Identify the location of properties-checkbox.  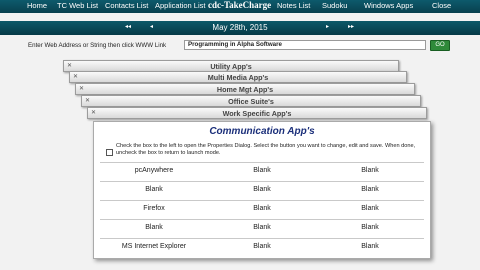
(109, 152).